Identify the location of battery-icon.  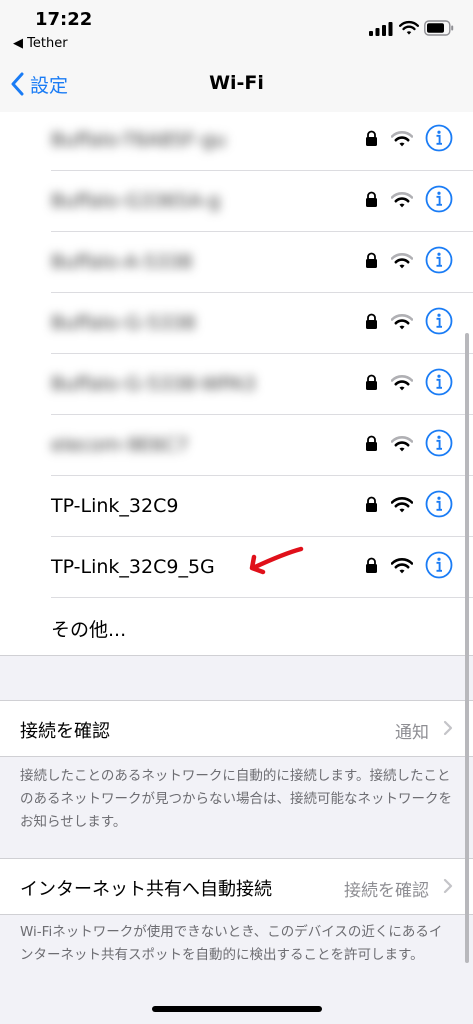
(439, 28).